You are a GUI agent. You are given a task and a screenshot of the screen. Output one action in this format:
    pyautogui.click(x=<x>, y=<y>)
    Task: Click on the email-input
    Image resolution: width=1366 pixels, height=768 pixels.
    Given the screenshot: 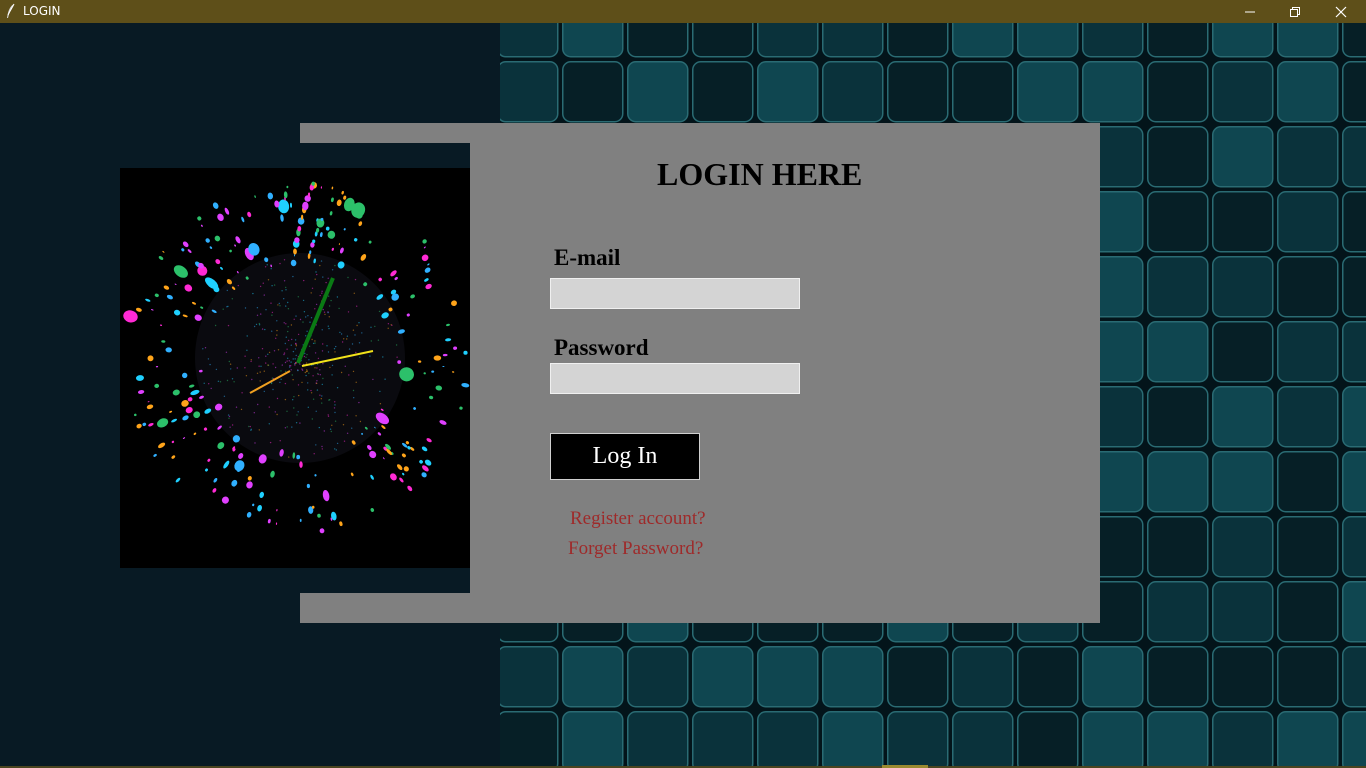 What is the action you would take?
    pyautogui.click(x=675, y=293)
    